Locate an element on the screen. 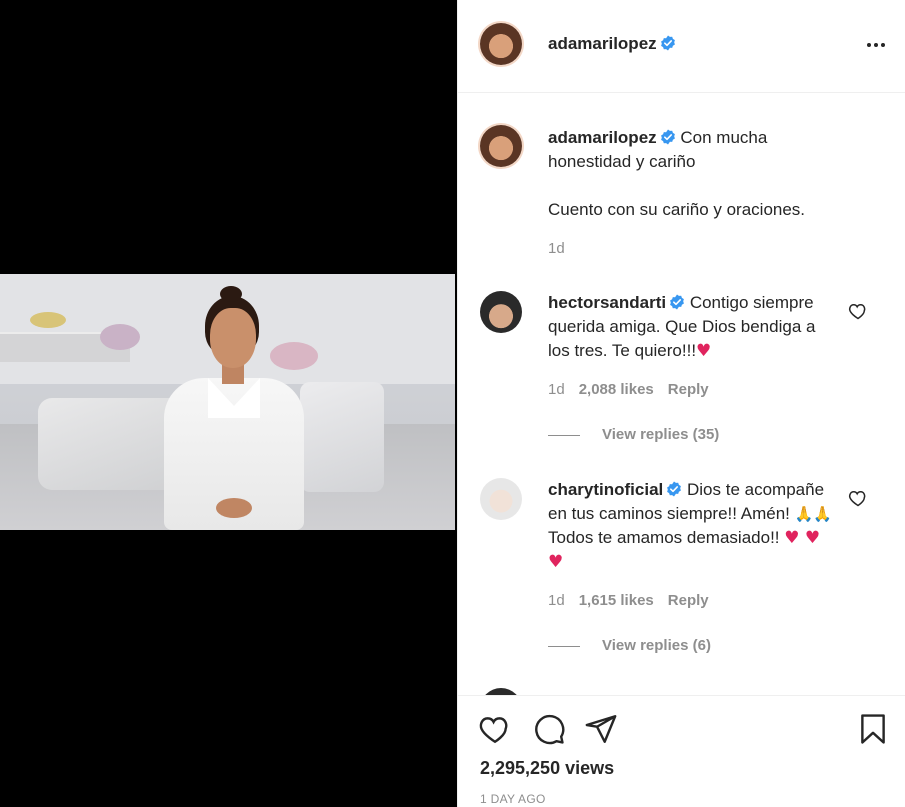 This screenshot has width=905, height=807. comment-username: hectorsandarti is located at coordinates (607, 302).